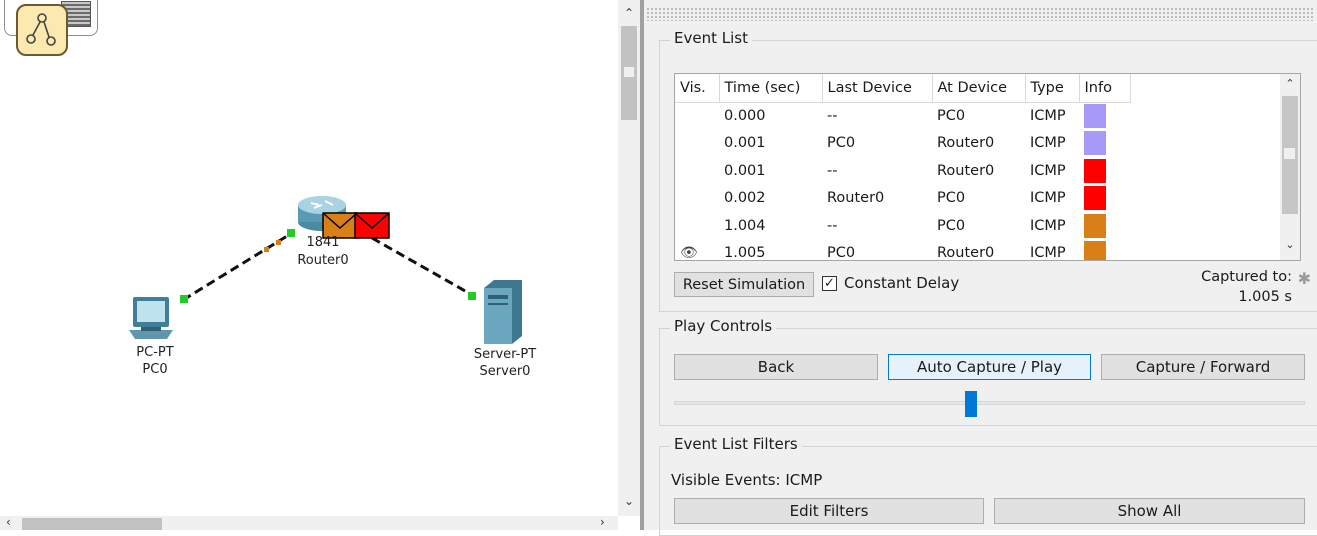 The image size is (1317, 536). I want to click on event-row: 0.000 -- PC0 ICMP, so click(902, 116).